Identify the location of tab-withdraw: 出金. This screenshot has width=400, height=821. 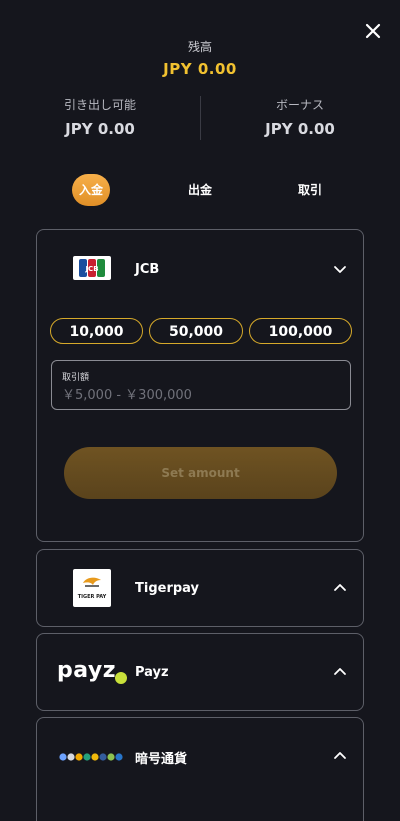
(200, 190).